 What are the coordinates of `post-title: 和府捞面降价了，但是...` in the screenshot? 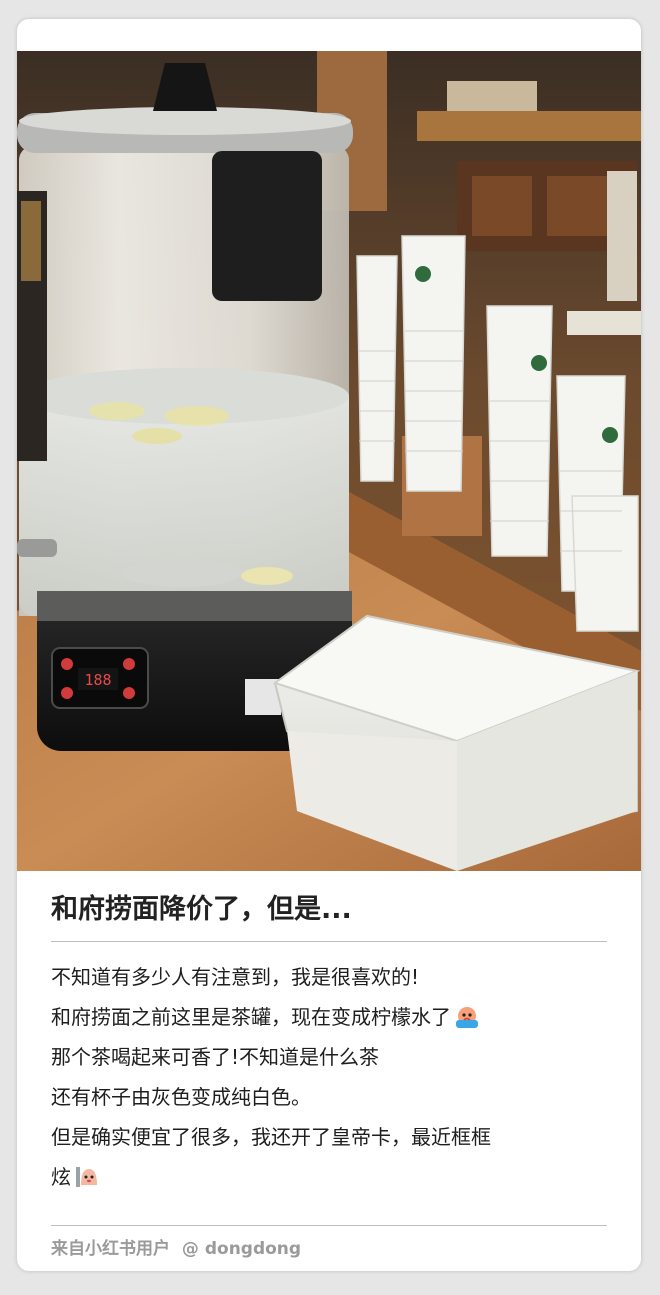 It's located at (201, 909).